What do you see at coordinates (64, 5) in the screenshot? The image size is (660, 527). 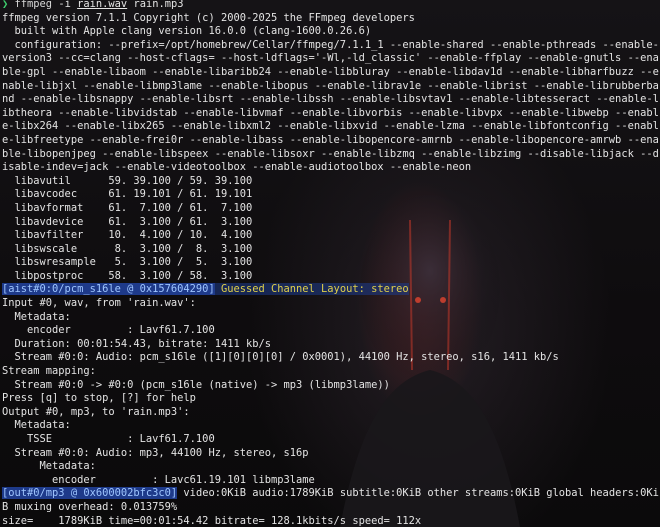 I see `command-flag: -i` at bounding box center [64, 5].